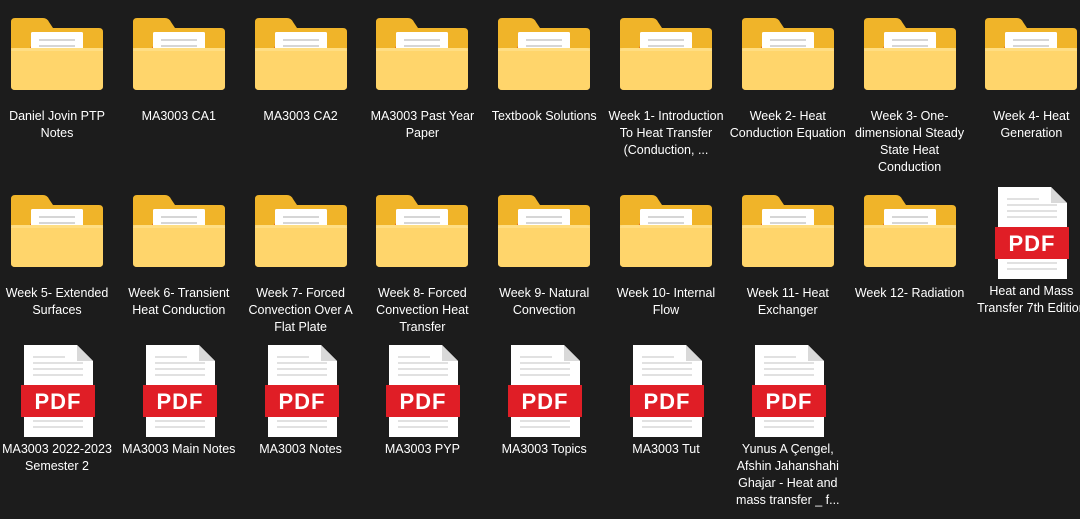 Image resolution: width=1080 pixels, height=519 pixels. I want to click on file-name-label: Week 9- Natural Convection, so click(544, 301).